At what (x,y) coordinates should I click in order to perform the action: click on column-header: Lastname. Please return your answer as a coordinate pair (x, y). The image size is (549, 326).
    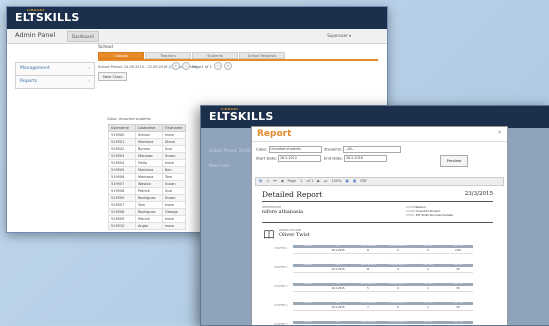
    Looking at the image, I should click on (149, 128).